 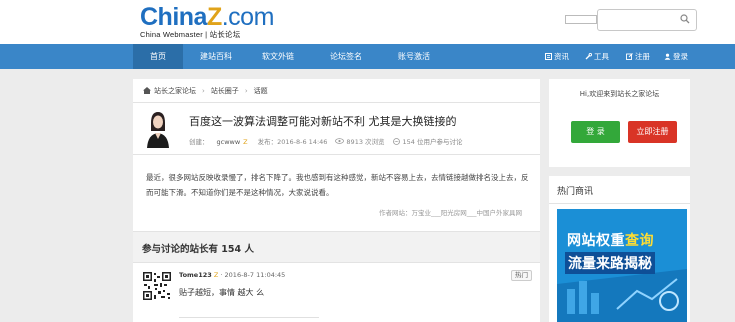 I want to click on logo-z: Z, so click(x=214, y=17).